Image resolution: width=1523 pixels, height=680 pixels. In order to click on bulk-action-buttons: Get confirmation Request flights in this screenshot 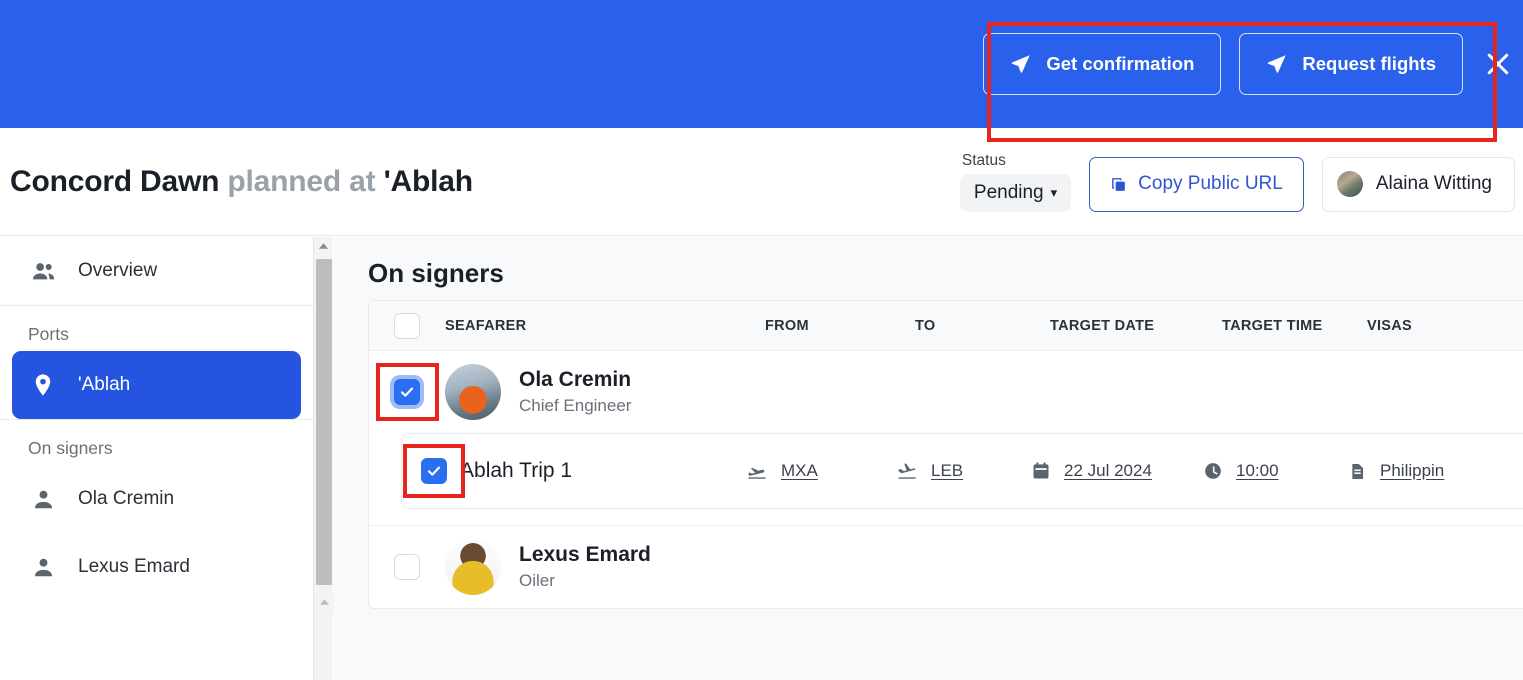, I will do `click(1246, 64)`.